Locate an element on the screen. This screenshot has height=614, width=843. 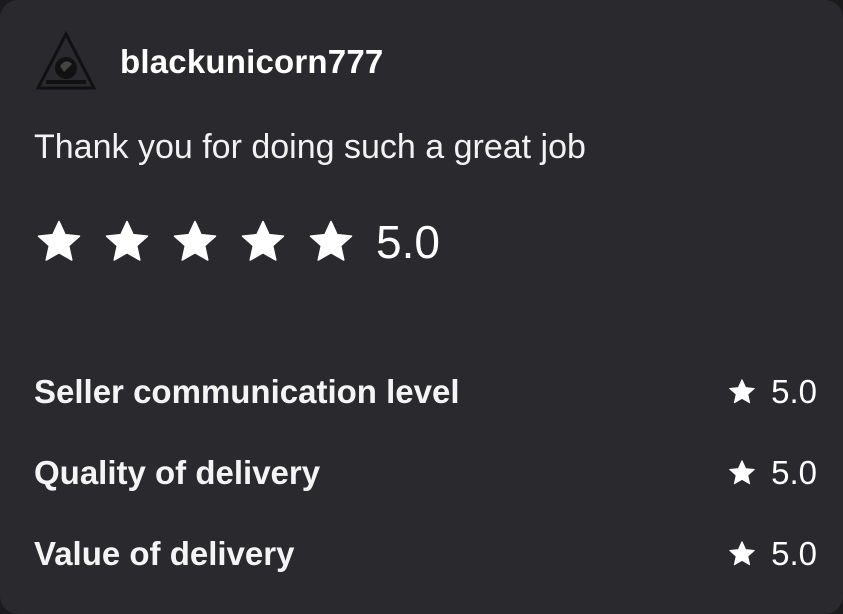
black-unicorn-logo-icon is located at coordinates (66, 62).